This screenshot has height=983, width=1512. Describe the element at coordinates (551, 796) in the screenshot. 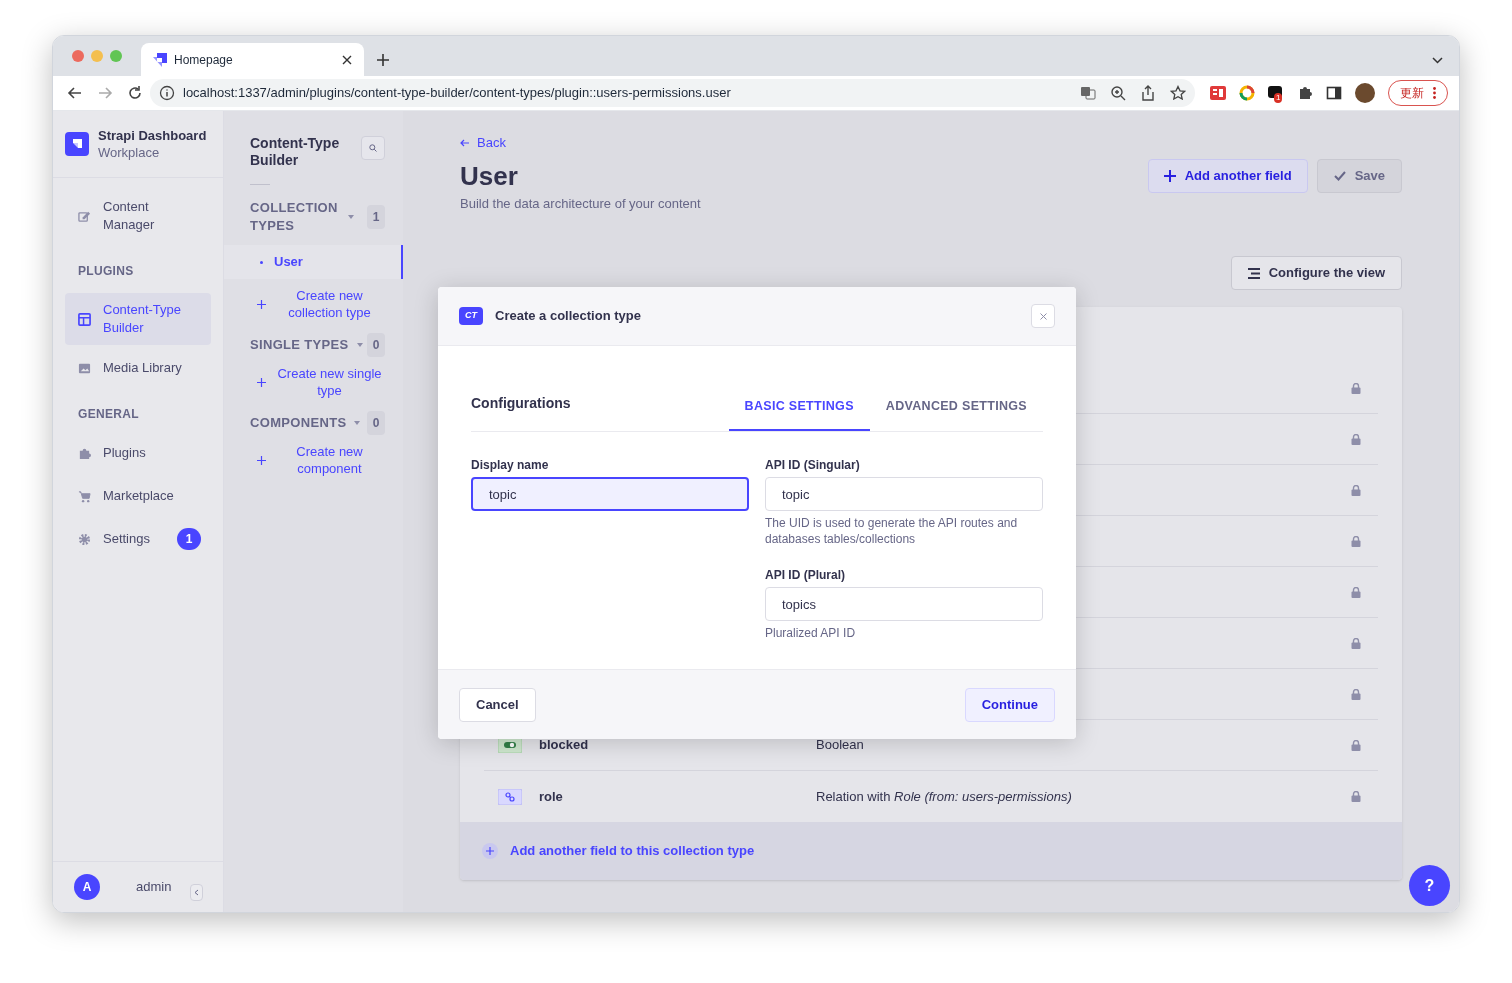

I see `field-name: role` at that location.